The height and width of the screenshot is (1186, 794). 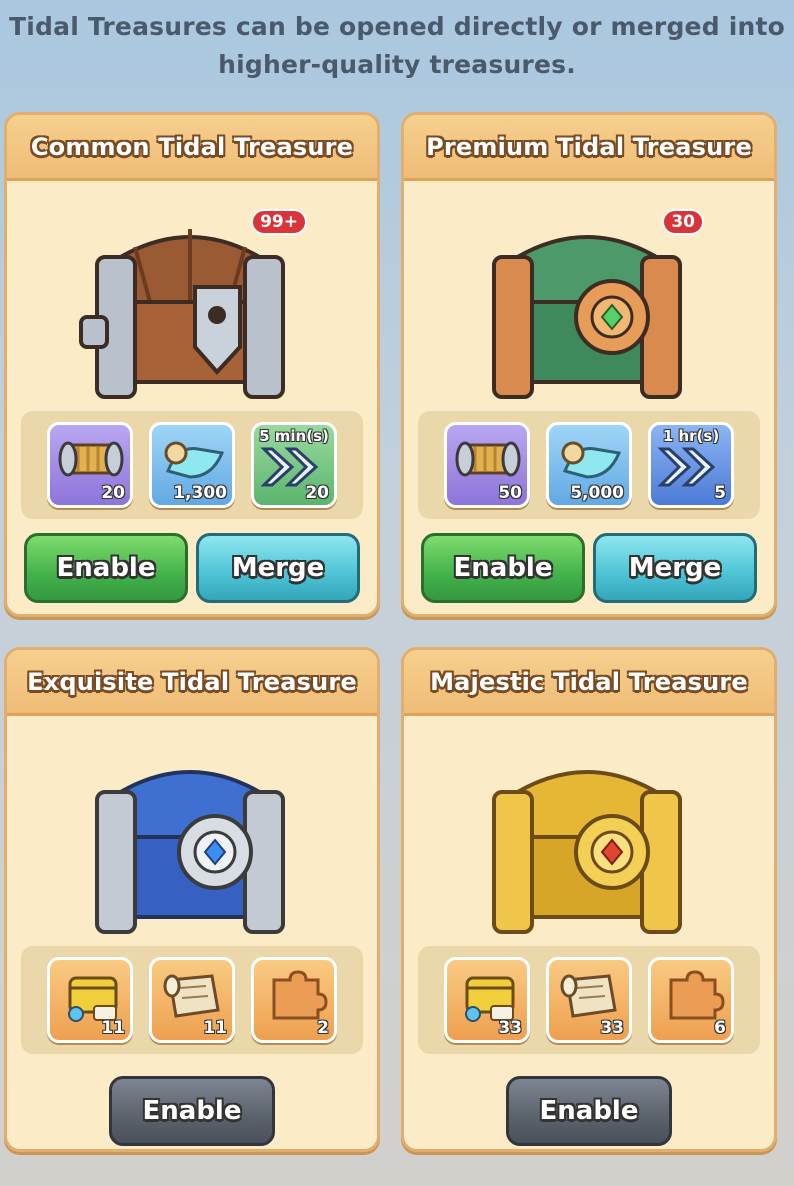 I want to click on reward-list: 11 11 2, so click(x=192, y=1000).